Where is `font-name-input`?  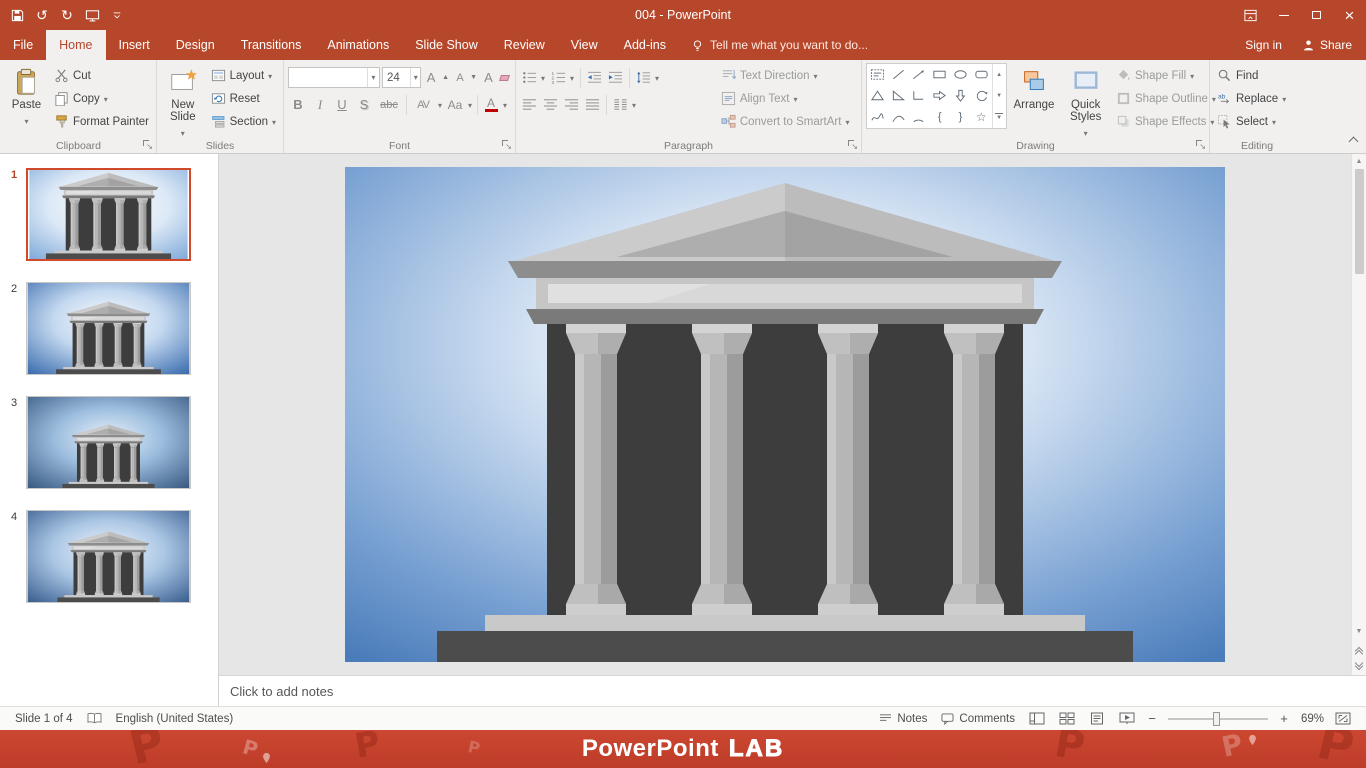
font-name-input is located at coordinates (328, 77).